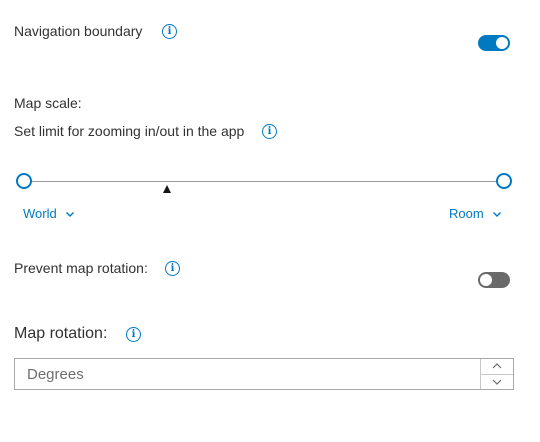  I want to click on prevent-rotation-label: Prevent map rotation:, so click(81, 268).